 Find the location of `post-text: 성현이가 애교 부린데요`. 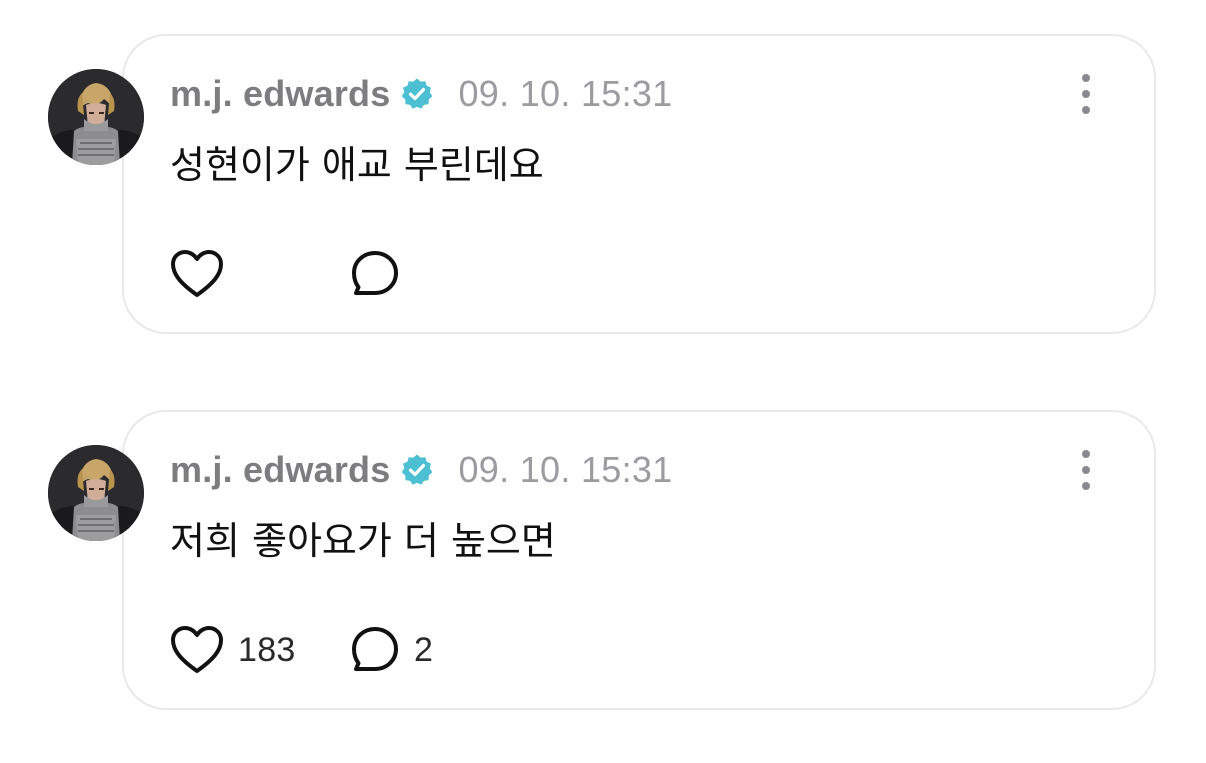

post-text: 성현이가 애교 부린데요 is located at coordinates (357, 165).